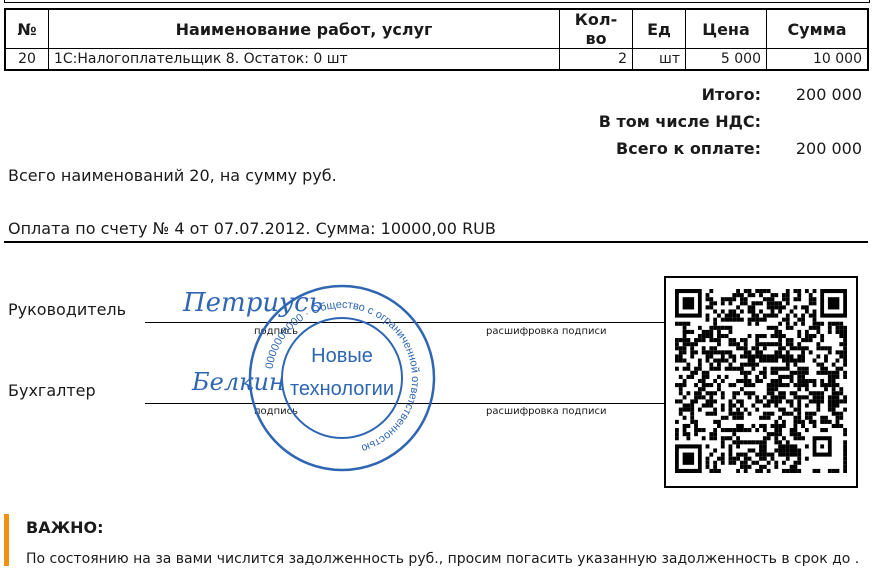 This screenshot has width=872, height=575. I want to click on cell-unit: шт, so click(659, 59).